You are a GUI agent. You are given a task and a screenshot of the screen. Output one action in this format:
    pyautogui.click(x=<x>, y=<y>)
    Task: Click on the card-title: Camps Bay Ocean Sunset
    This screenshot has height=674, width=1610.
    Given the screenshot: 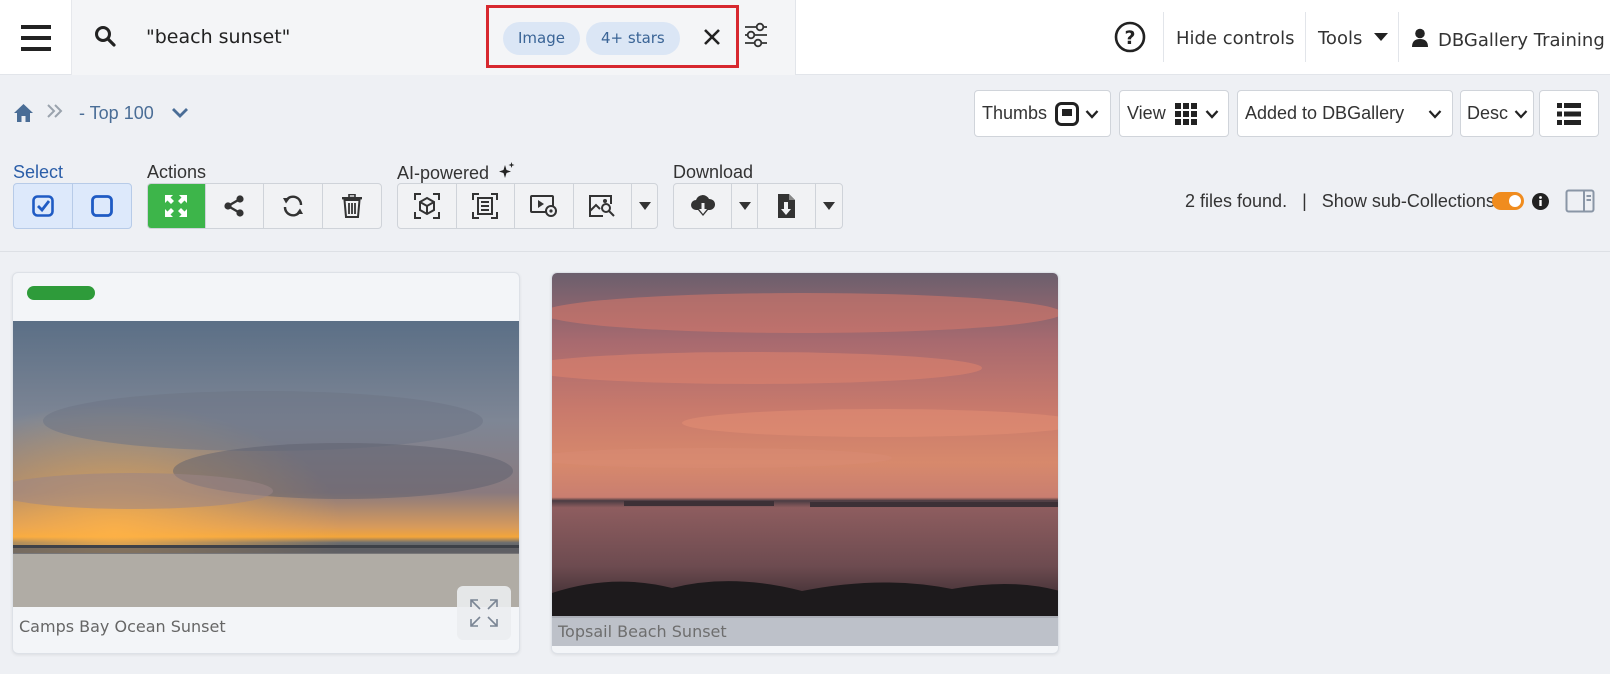 What is the action you would take?
    pyautogui.click(x=122, y=626)
    